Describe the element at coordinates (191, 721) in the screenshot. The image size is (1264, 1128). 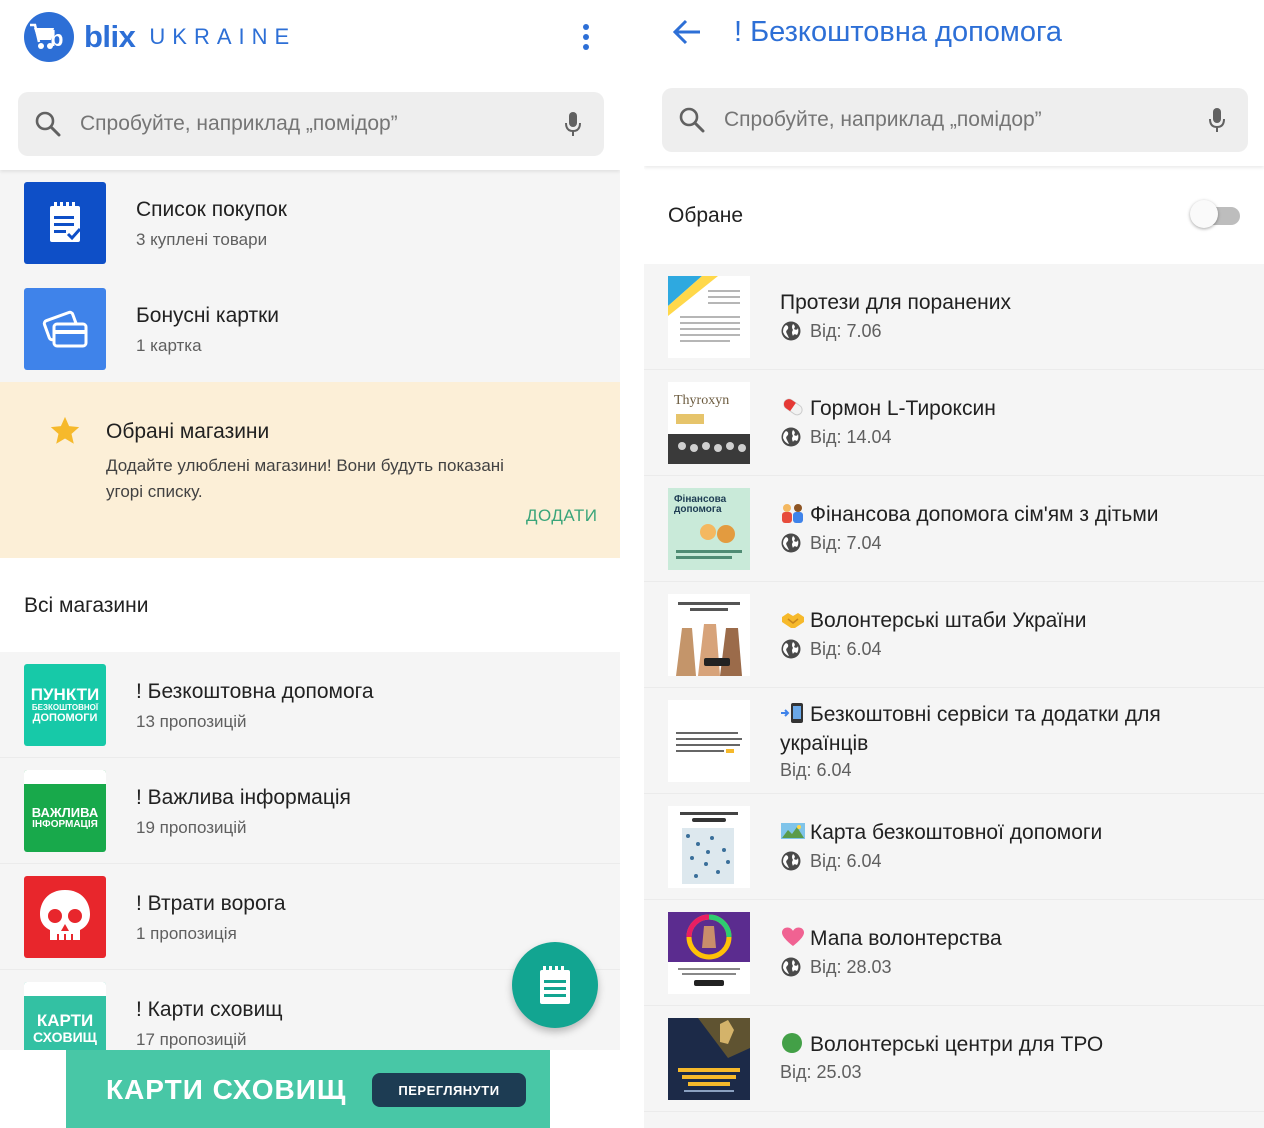
I see `store-offers-count: 13 пропозицій` at that location.